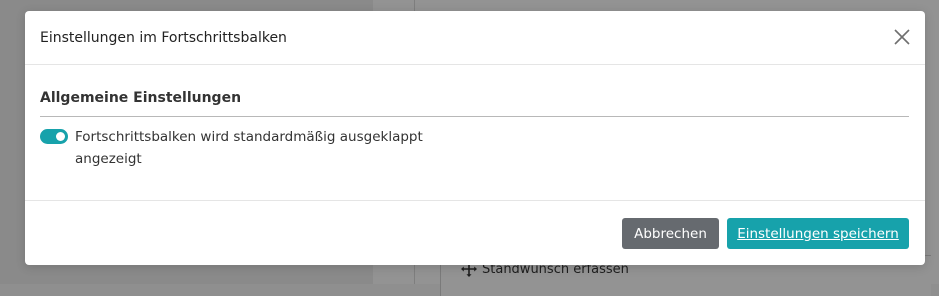 This screenshot has height=296, width=939. Describe the element at coordinates (474, 116) in the screenshot. I see `section-divider` at that location.